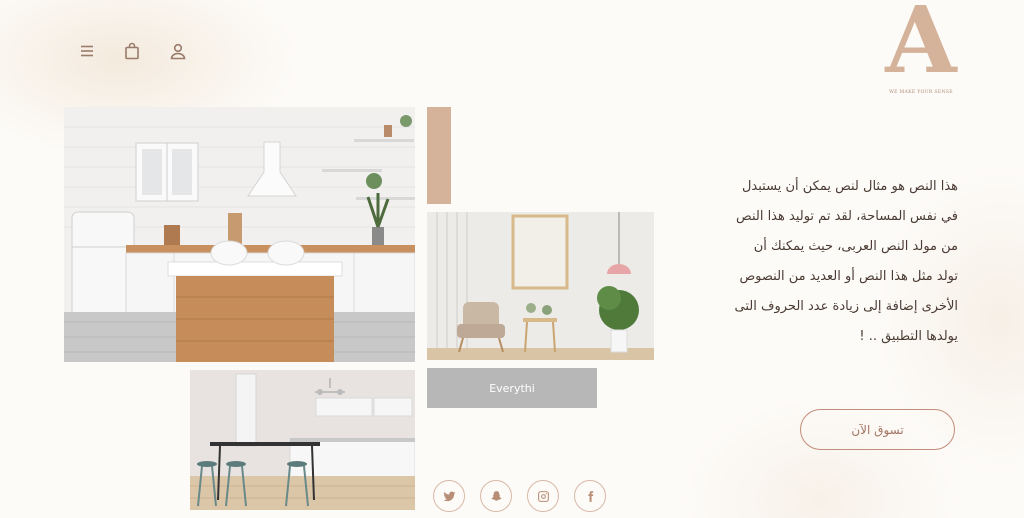  What do you see at coordinates (132, 51) in the screenshot?
I see `bag-icon` at bounding box center [132, 51].